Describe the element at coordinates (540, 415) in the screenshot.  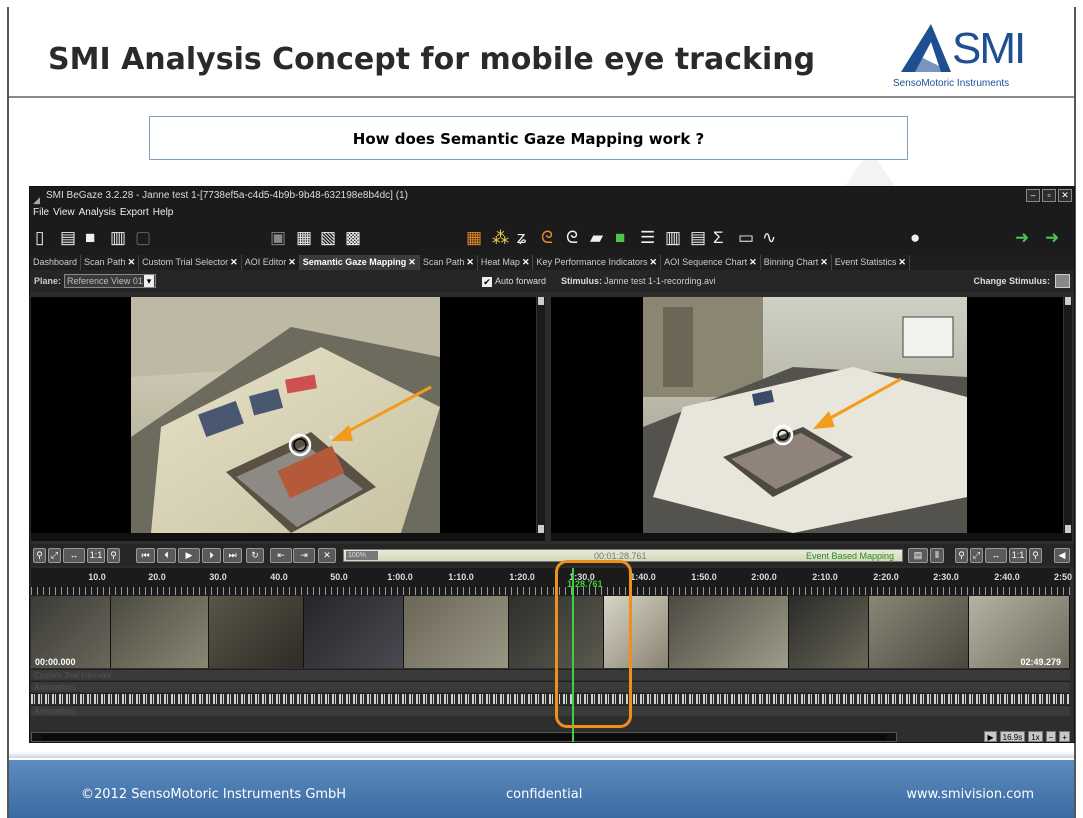
I see `reference-view-scrollbar` at that location.